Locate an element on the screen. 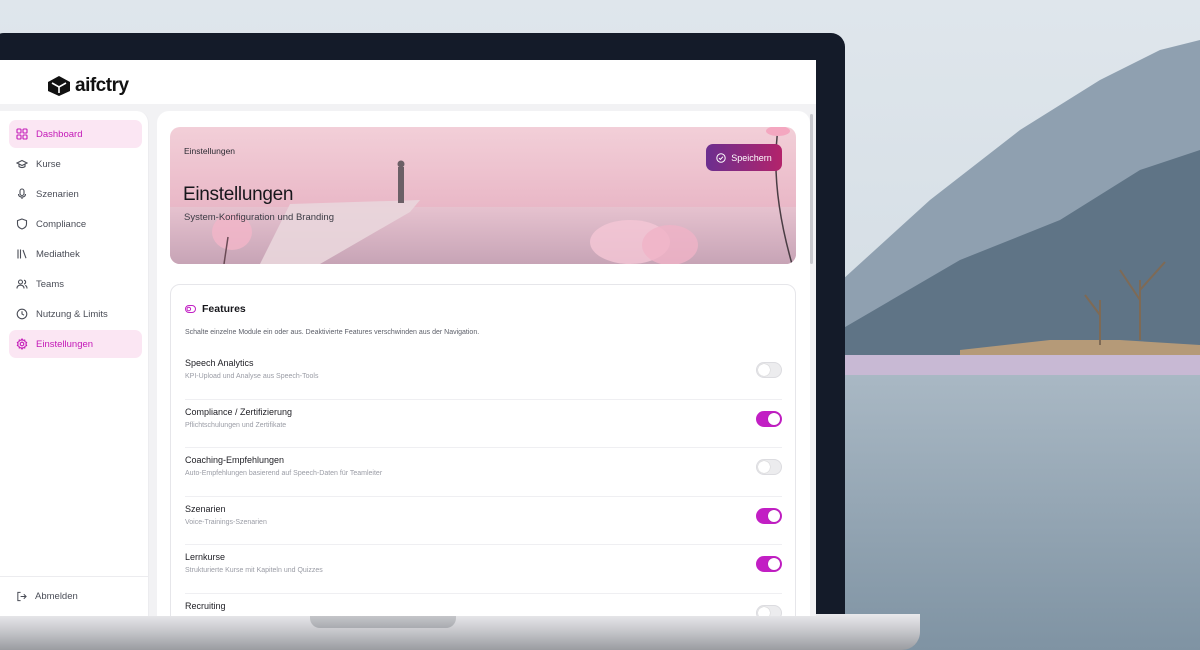  logo: aifctry is located at coordinates (87, 86).